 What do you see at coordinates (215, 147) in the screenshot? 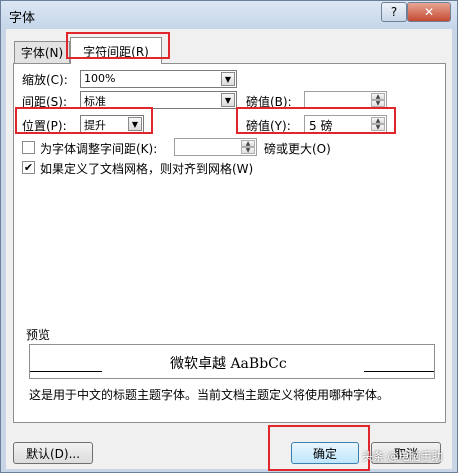
I see `kerning-spinner: ▲ ▼` at bounding box center [215, 147].